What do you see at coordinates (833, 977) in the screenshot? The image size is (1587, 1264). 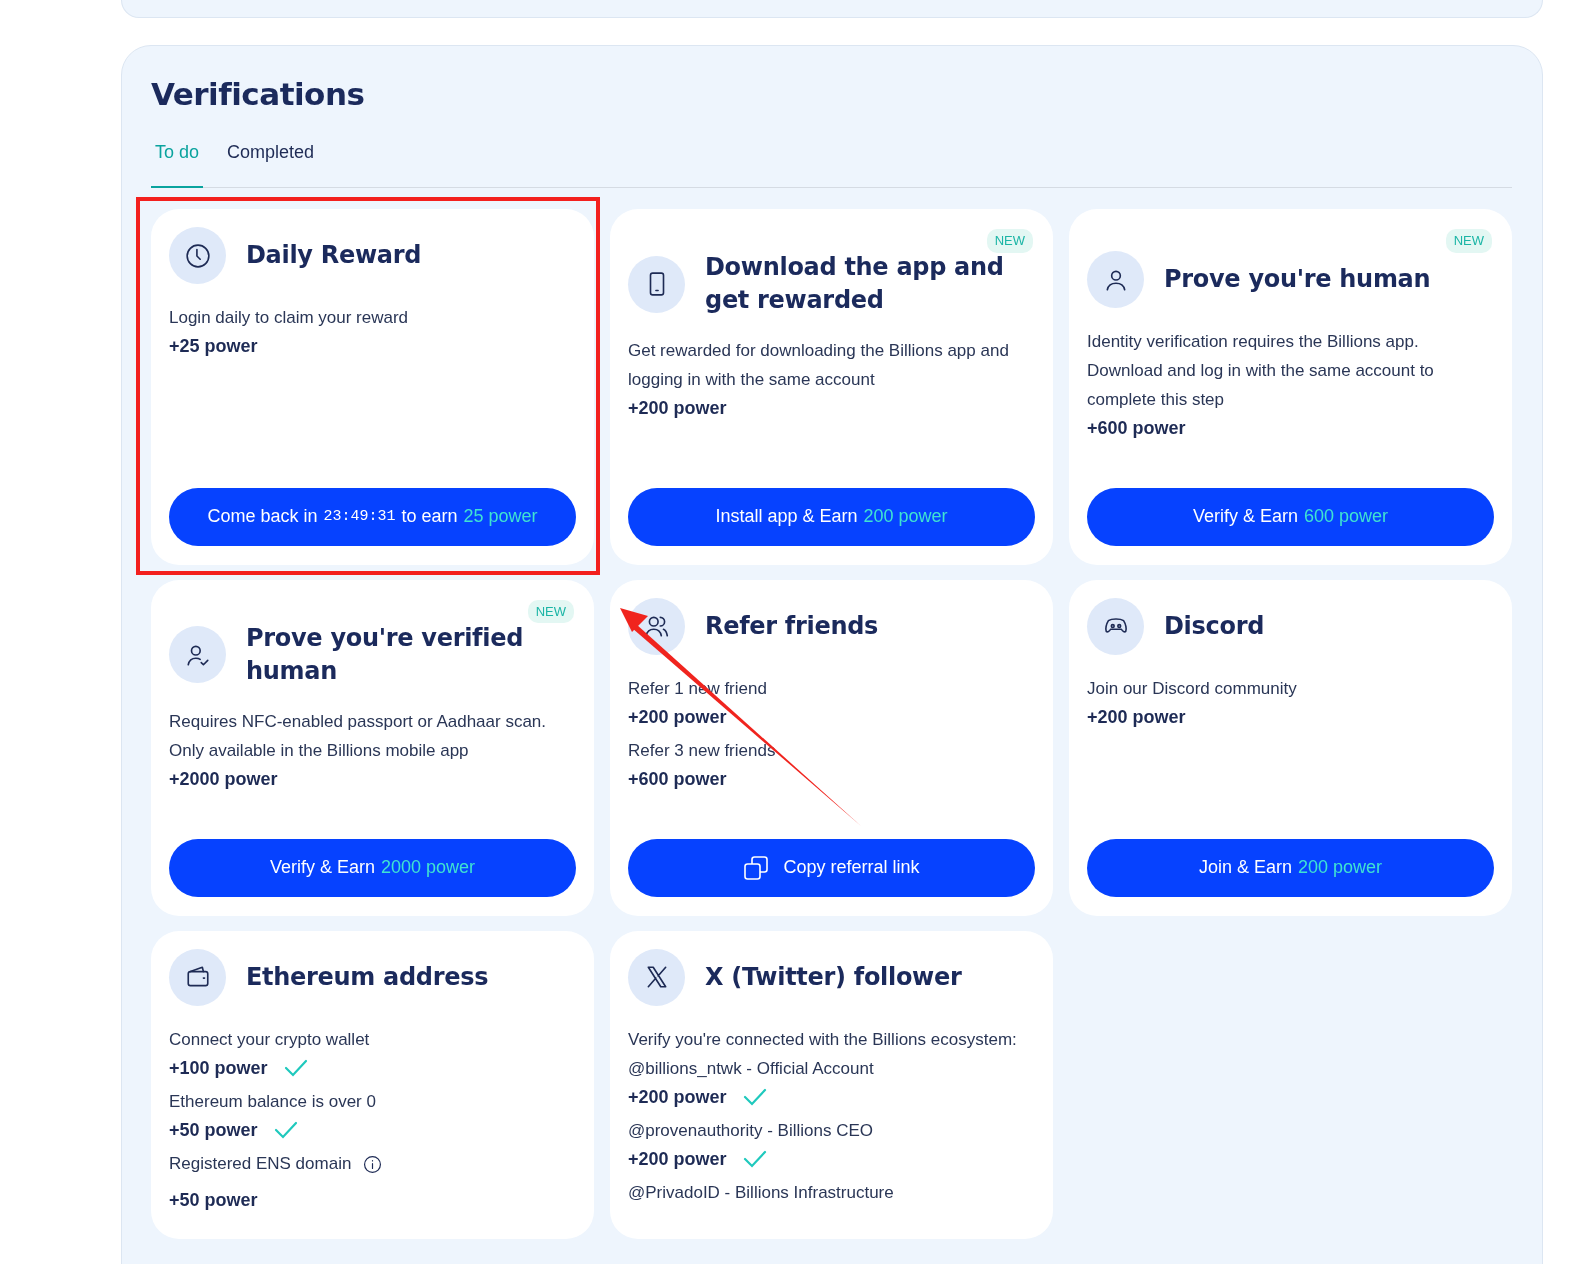 I see `card-title: X (Twitter) follower` at bounding box center [833, 977].